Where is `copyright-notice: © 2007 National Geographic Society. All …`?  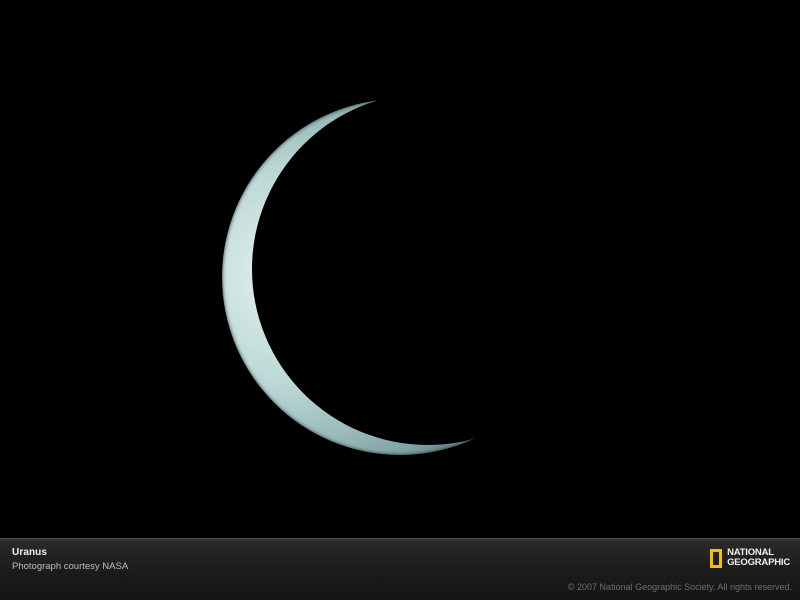
copyright-notice: © 2007 National Geographic Society. All … is located at coordinates (679, 587).